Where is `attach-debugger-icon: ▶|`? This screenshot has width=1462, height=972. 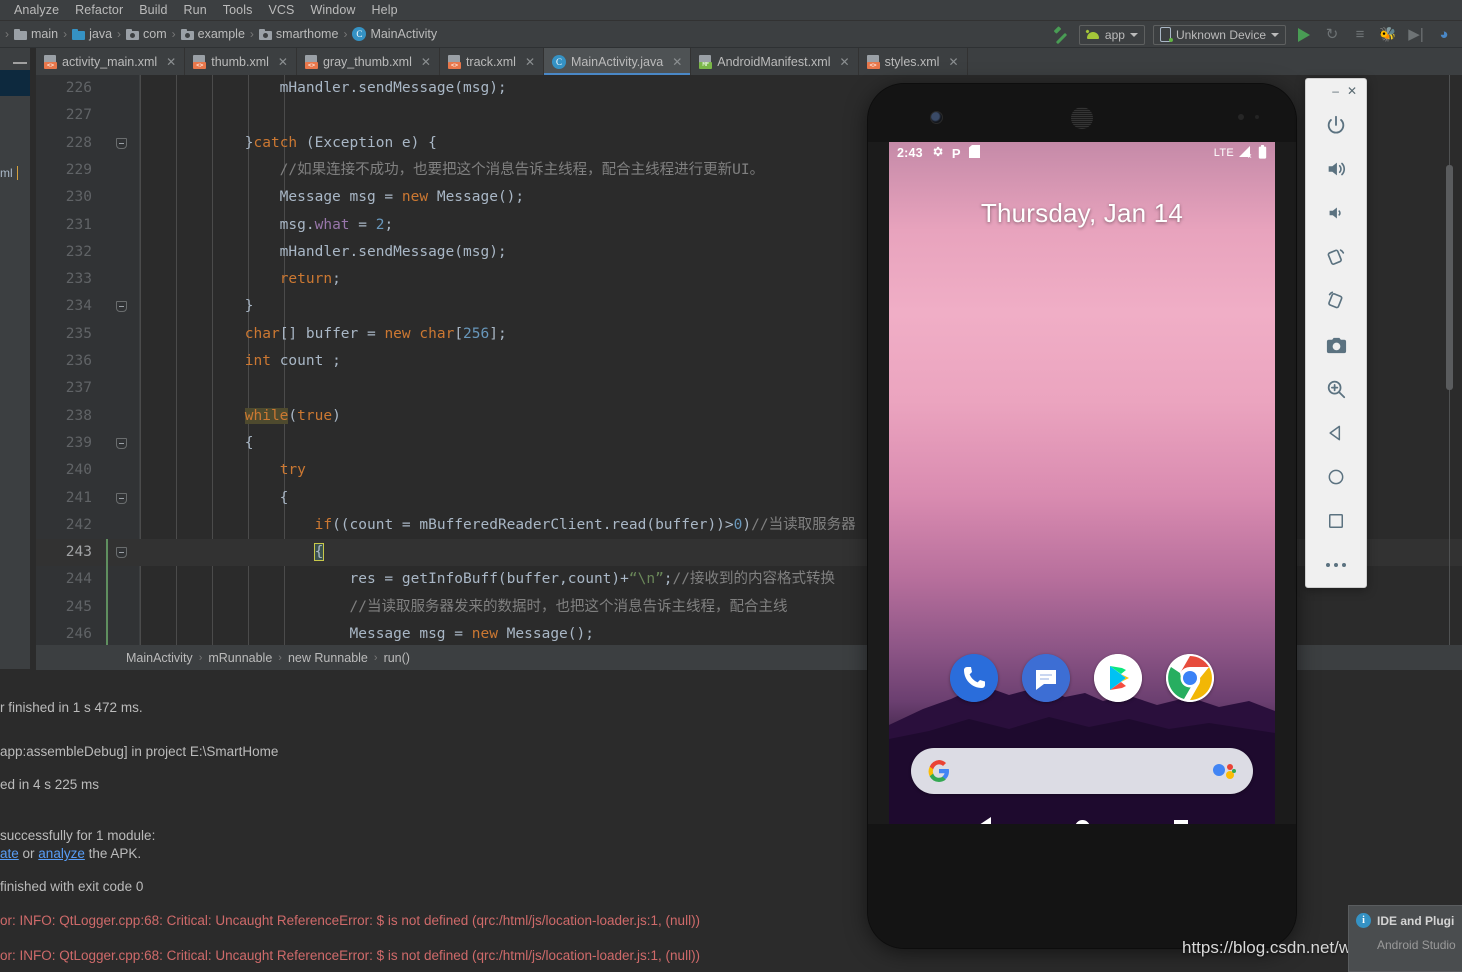
attach-debugger-icon: ▶| is located at coordinates (1416, 35).